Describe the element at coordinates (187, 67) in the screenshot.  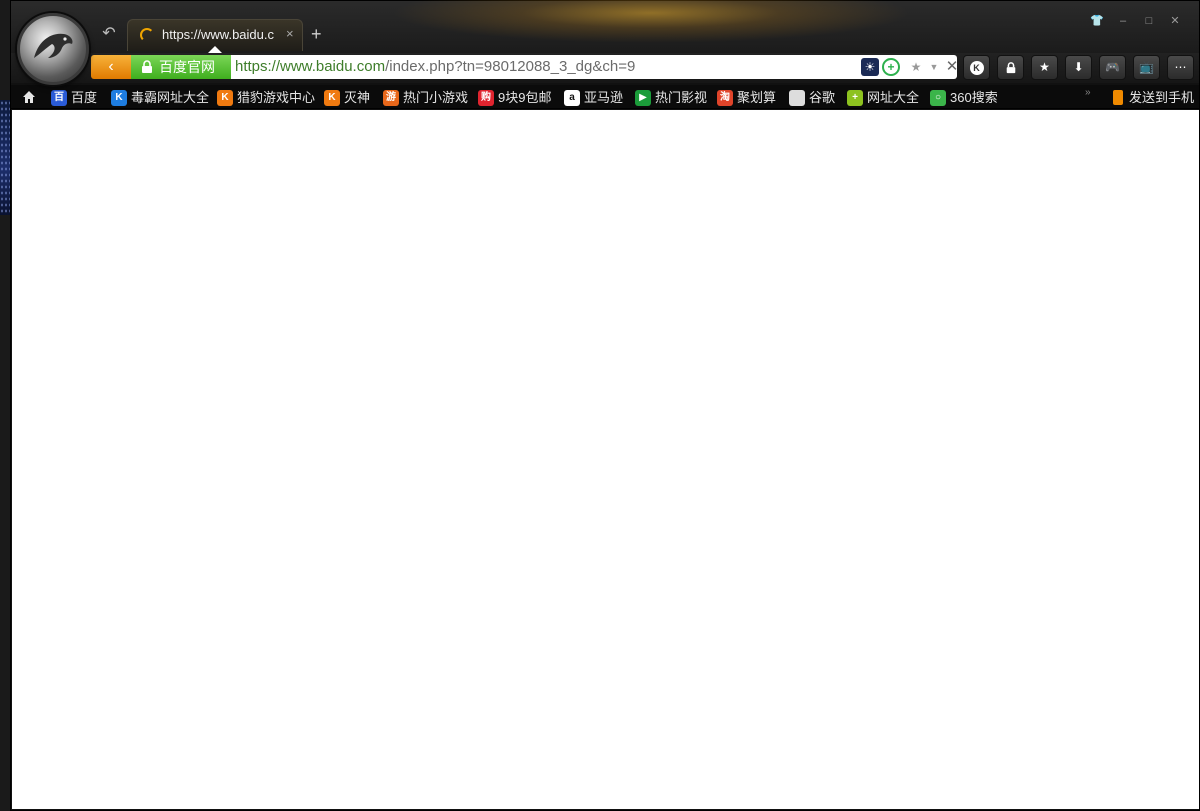
I see `site-badge-label: 百度官网` at that location.